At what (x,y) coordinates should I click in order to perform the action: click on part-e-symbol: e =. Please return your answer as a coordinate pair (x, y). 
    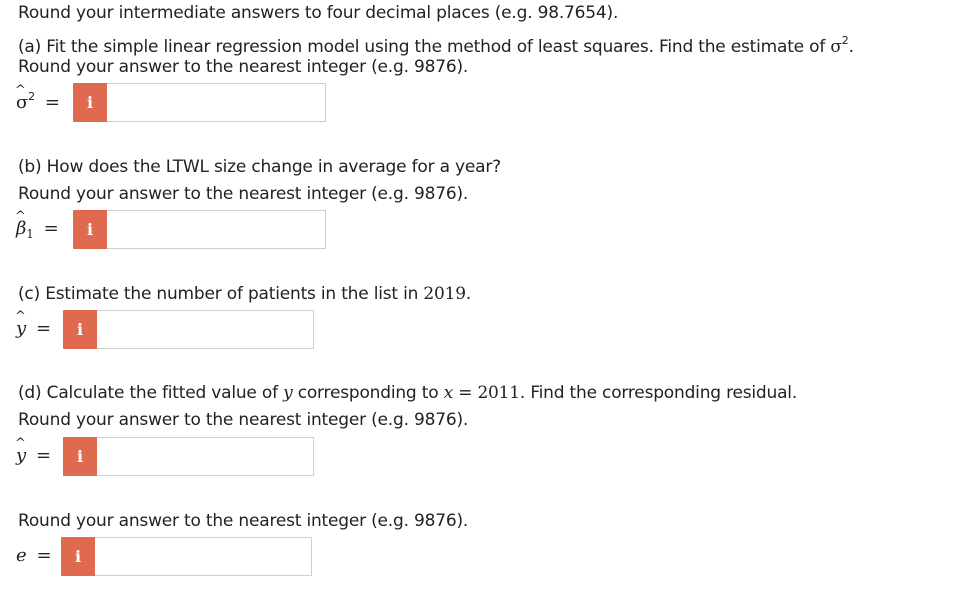
    Looking at the image, I should click on (34, 555).